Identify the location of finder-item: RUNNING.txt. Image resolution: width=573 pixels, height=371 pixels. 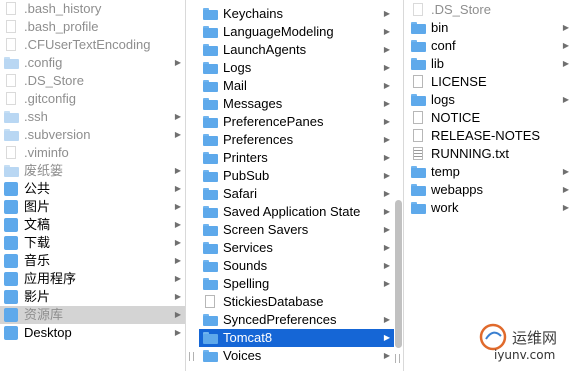
(490, 154).